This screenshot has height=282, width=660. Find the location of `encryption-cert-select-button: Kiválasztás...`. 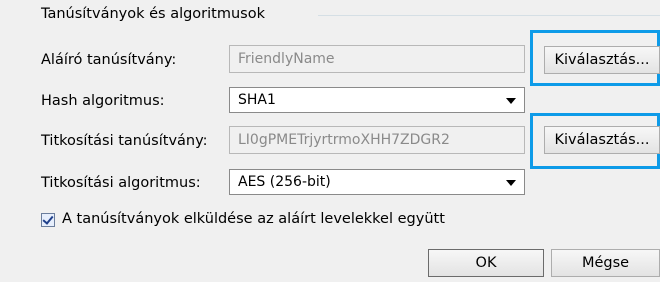

encryption-cert-select-button: Kiválasztás... is located at coordinates (602, 140).